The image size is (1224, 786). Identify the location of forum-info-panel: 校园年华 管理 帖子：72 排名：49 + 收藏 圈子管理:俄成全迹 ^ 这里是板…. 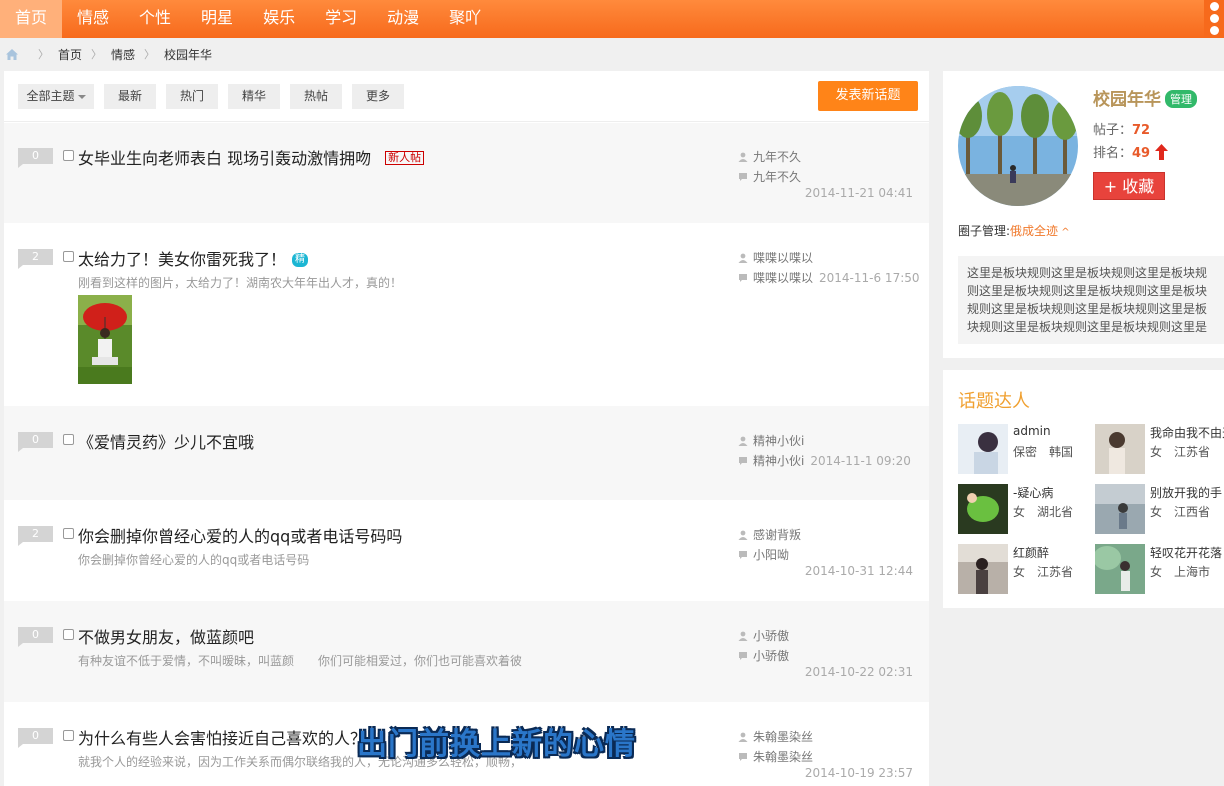
(1083, 214).